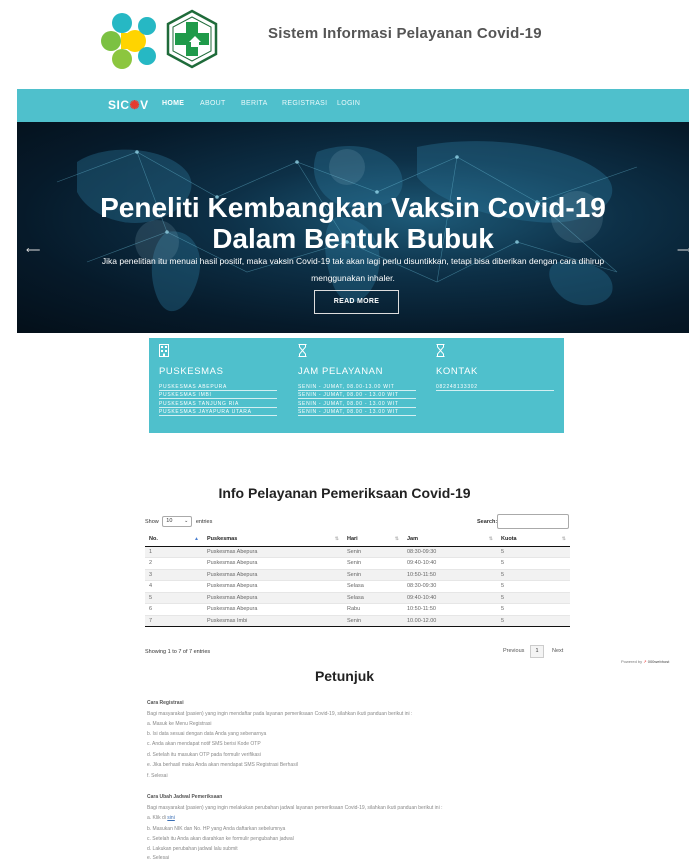 This screenshot has height=863, width=689. I want to click on powered-prefix: Powered by, so click(632, 661).